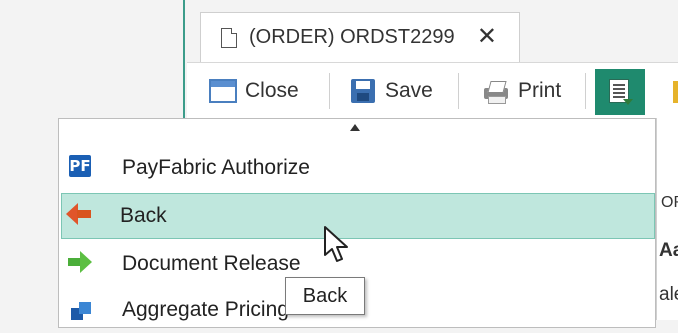  Describe the element at coordinates (628, 102) in the screenshot. I see `chevron-down-icon` at that location.